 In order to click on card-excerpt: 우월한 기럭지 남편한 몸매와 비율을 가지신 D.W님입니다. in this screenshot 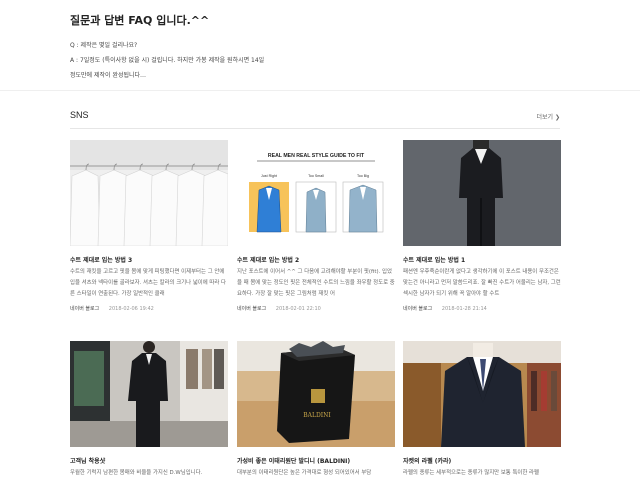, I will do `click(136, 473)`.